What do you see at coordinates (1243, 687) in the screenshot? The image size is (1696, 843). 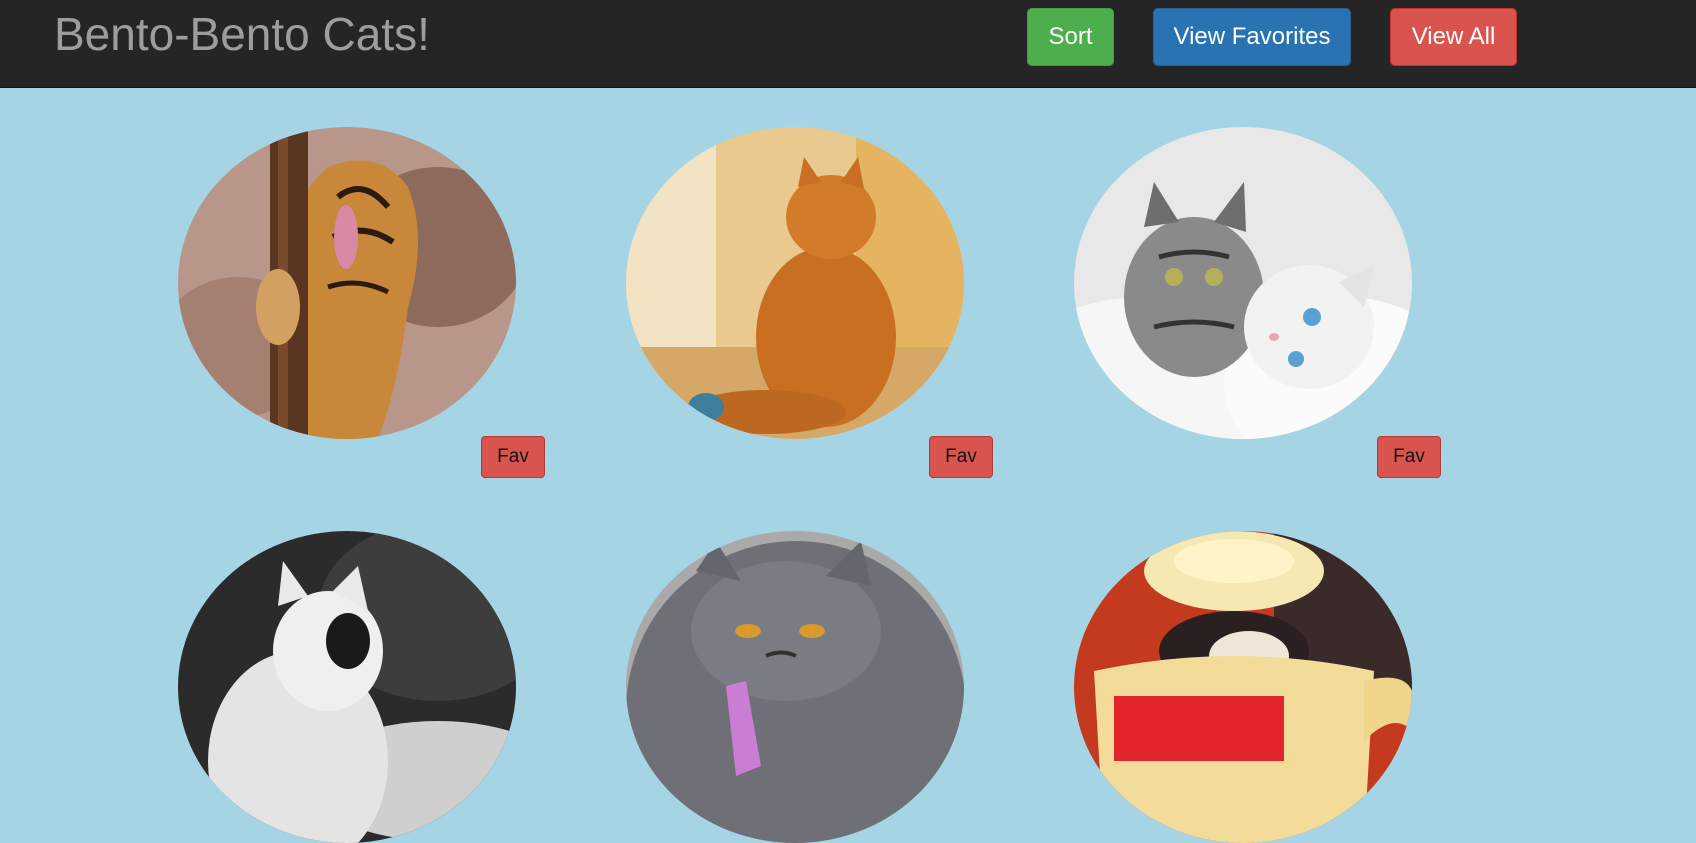 I see `cat-image-kitten-teapot` at bounding box center [1243, 687].